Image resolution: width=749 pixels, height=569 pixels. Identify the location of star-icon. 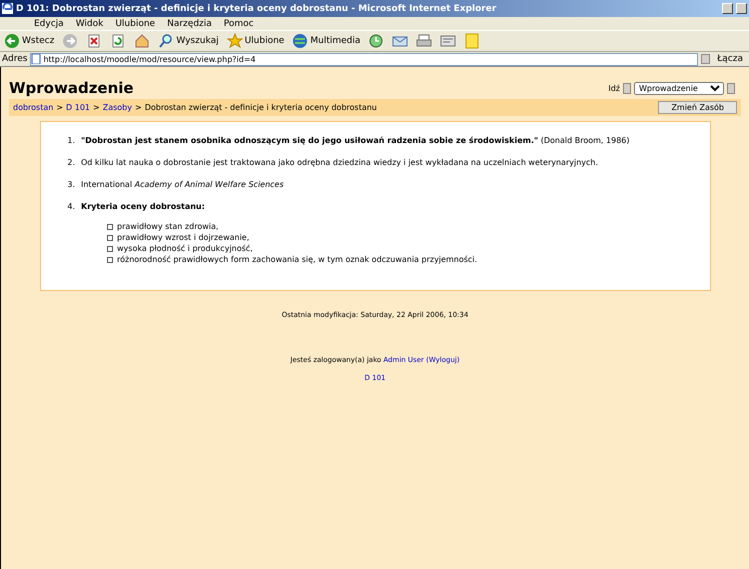
(234, 41).